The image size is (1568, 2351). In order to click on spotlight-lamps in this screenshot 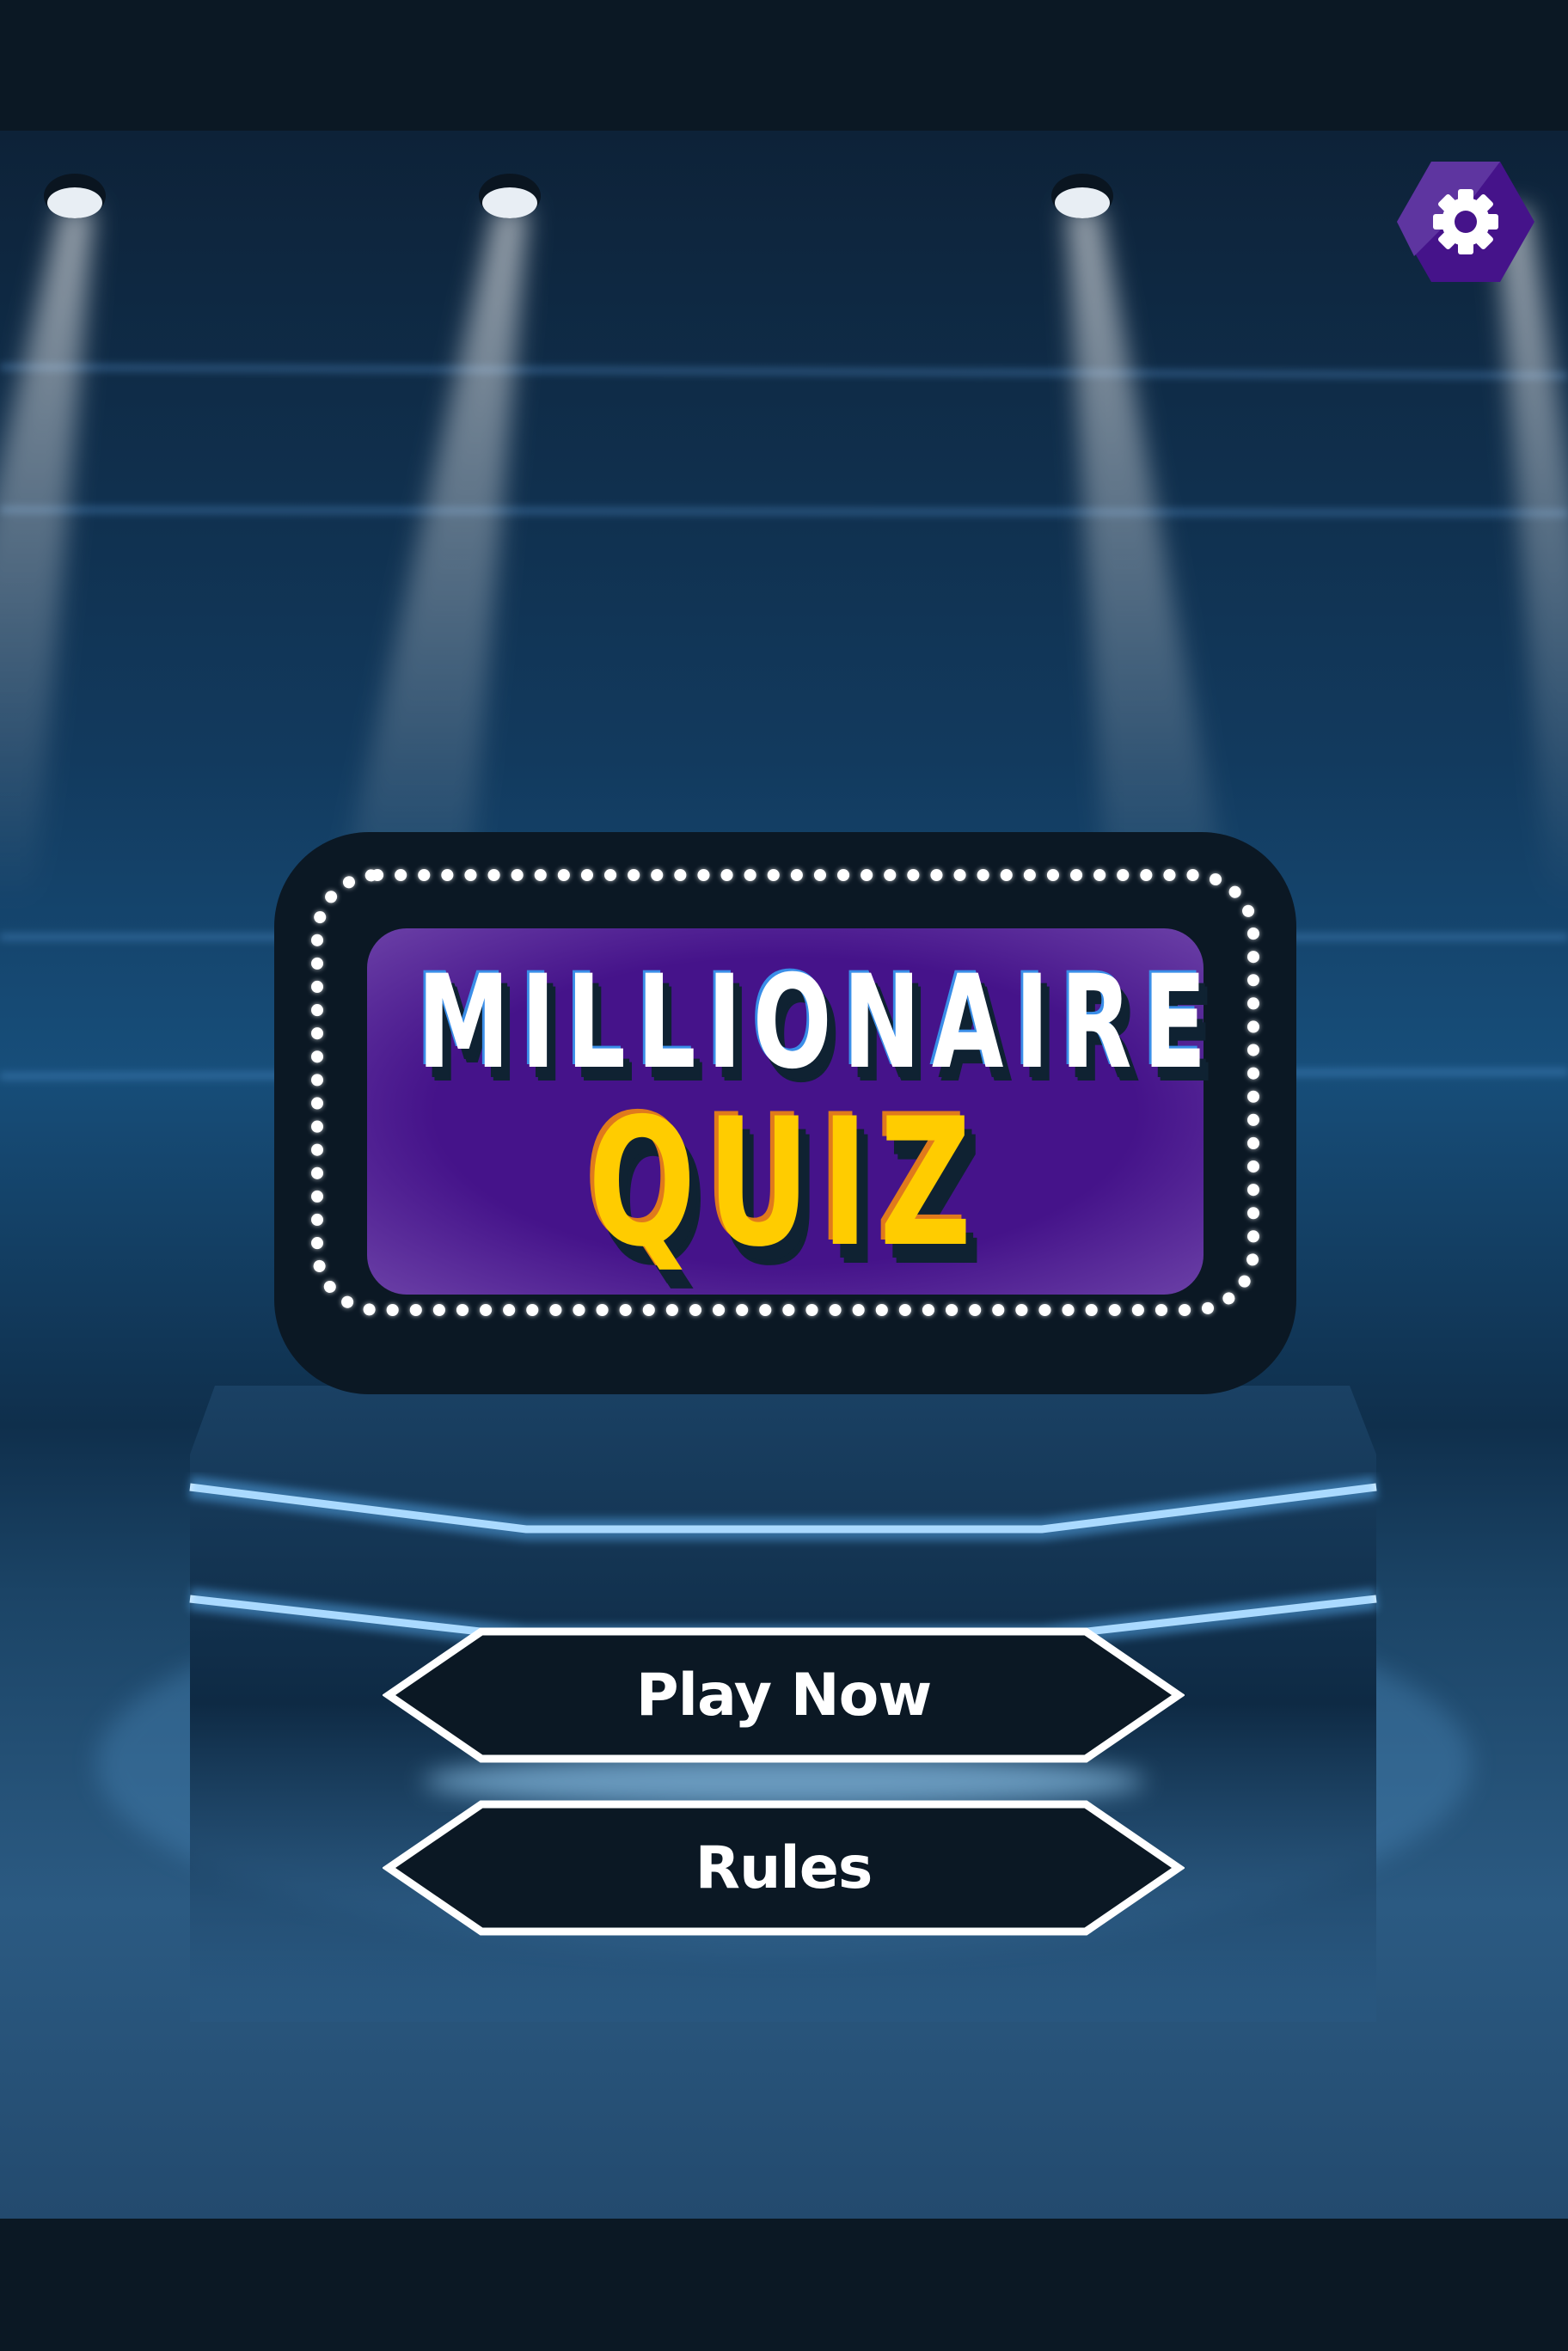, I will do `click(578, 196)`.